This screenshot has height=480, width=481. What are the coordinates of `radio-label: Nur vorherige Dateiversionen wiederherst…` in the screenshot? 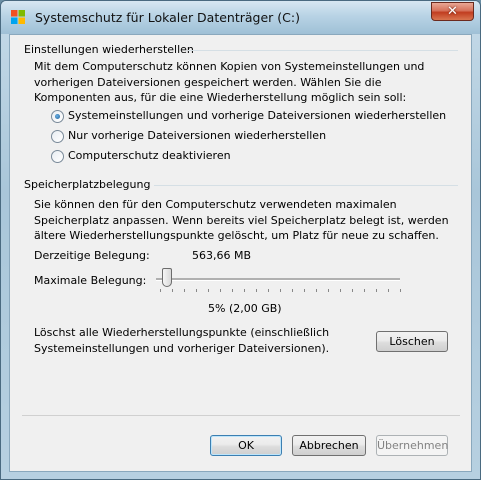 It's located at (197, 135).